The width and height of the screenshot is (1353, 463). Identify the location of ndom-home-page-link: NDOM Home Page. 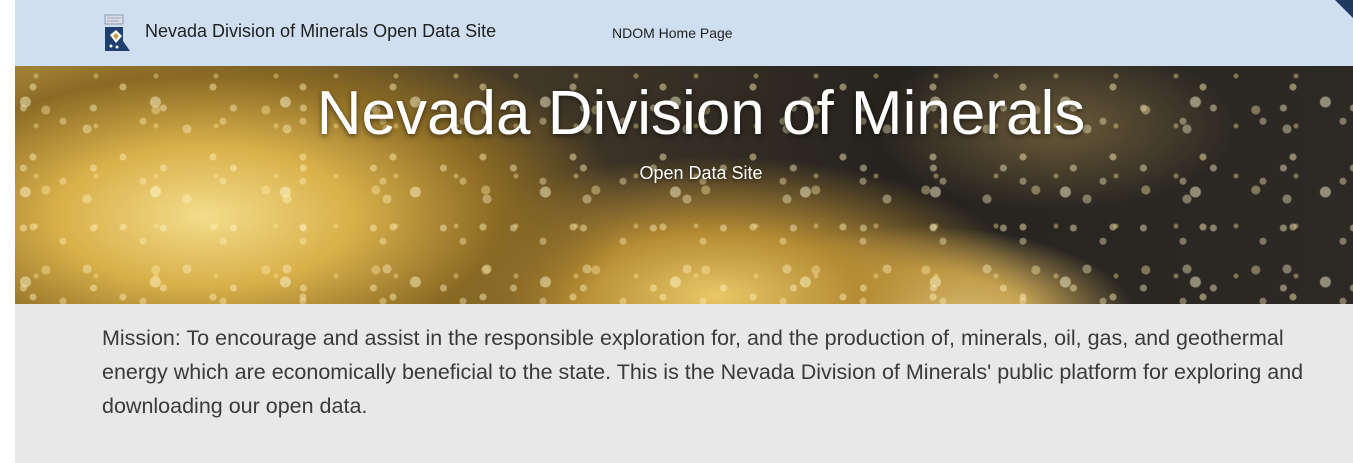
(672, 33).